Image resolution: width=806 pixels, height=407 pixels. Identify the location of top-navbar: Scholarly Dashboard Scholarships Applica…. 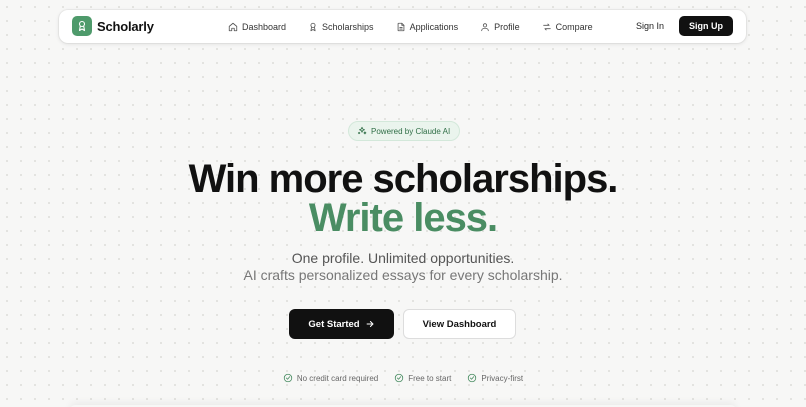
(402, 26).